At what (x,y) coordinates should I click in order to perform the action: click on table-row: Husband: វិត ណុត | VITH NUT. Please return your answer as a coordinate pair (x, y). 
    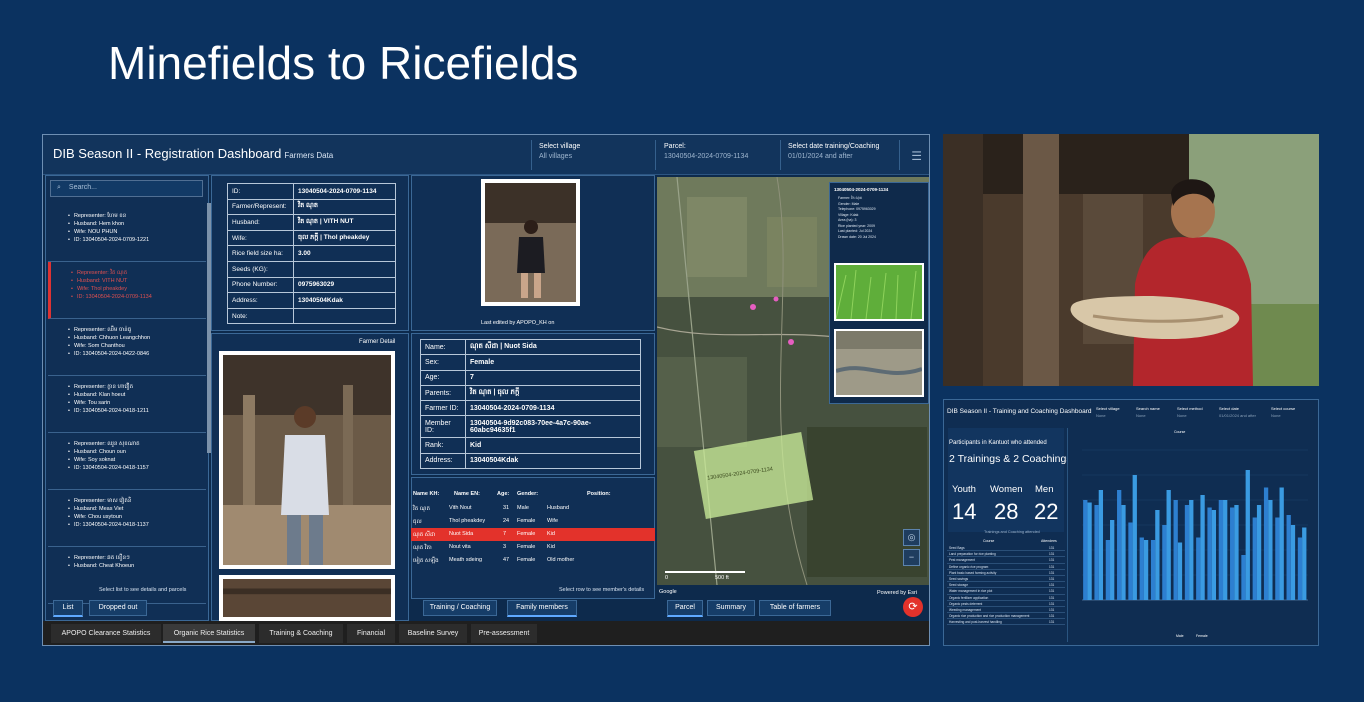
    Looking at the image, I should click on (311, 222).